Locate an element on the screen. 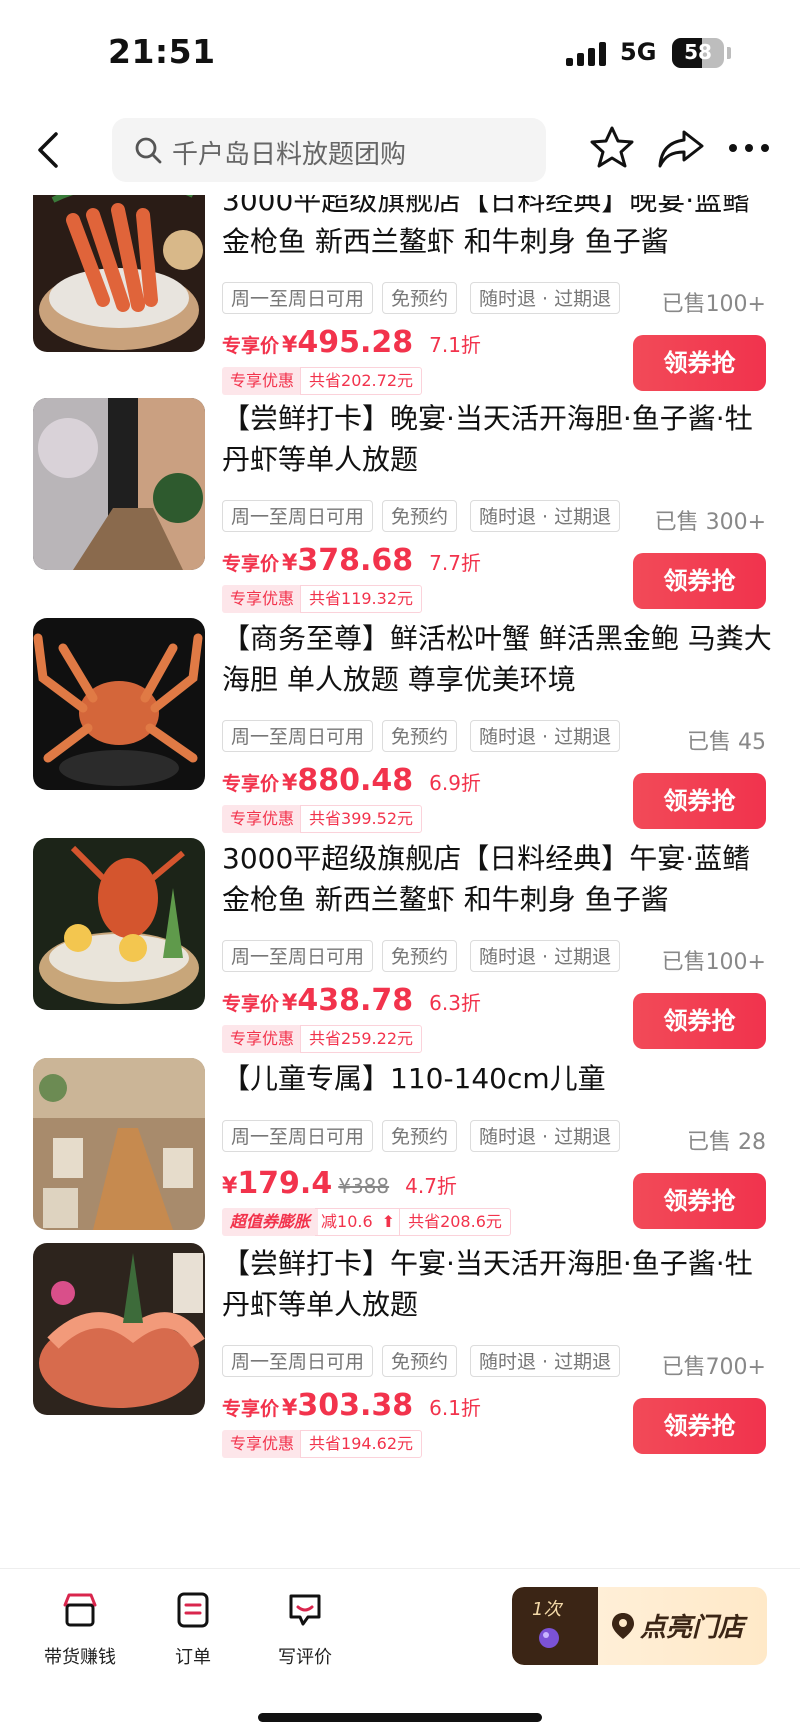  price-row: 专享价 ¥303.38 6.1折 is located at coordinates (351, 1408).